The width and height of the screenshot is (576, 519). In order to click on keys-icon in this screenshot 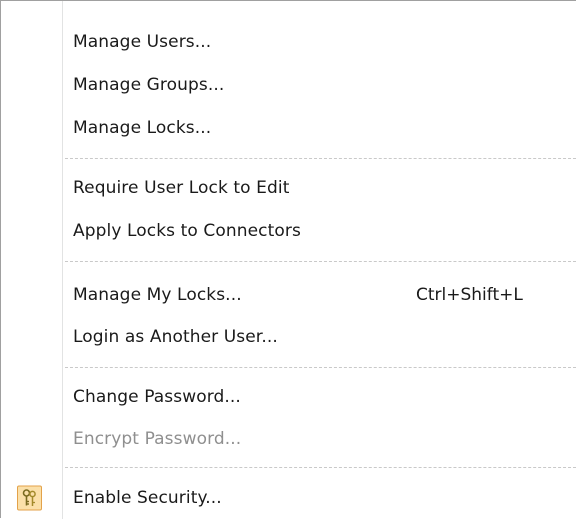, I will do `click(29, 498)`.